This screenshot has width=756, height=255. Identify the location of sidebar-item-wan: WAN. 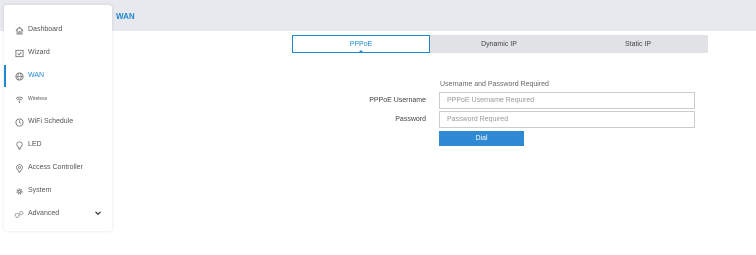
(58, 76).